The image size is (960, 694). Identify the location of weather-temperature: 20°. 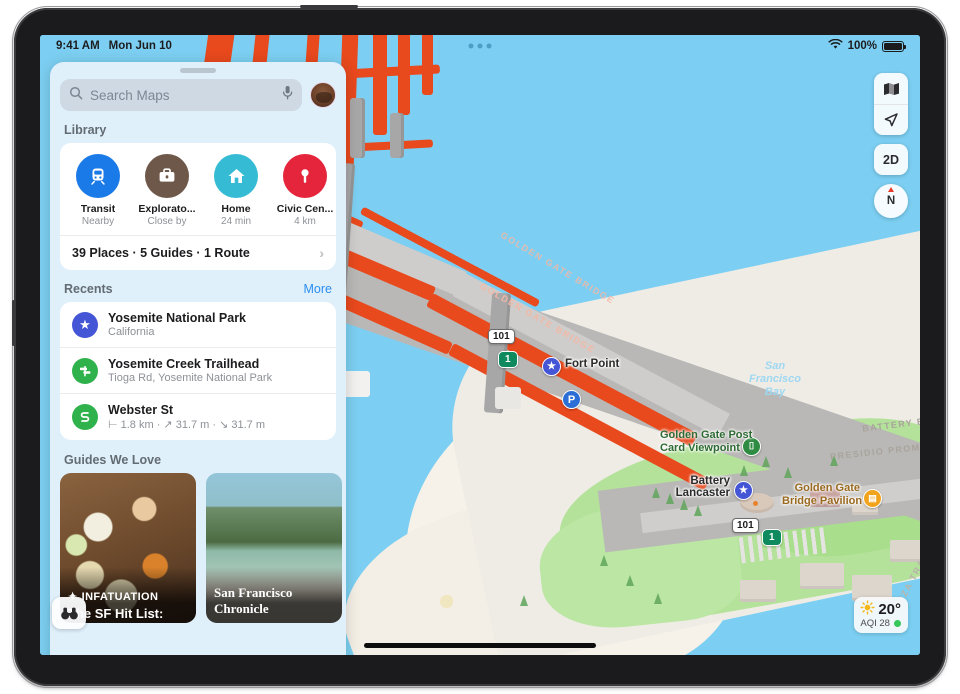
(889, 609).